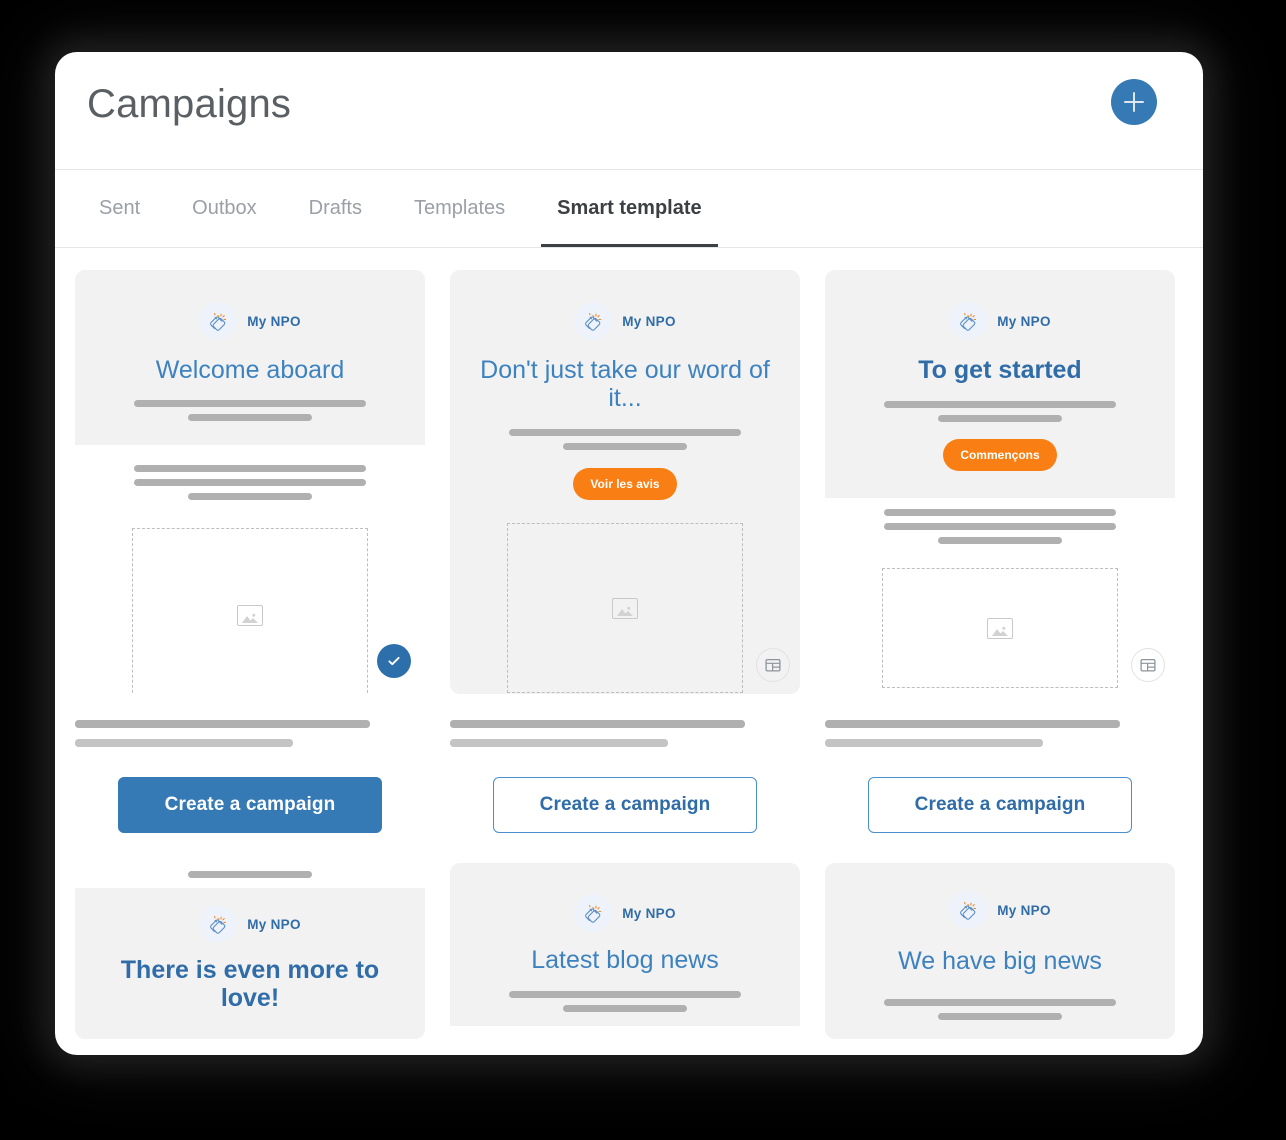 The image size is (1286, 1140). Describe the element at coordinates (335, 208) in the screenshot. I see `tab-drafts: Drafts` at that location.